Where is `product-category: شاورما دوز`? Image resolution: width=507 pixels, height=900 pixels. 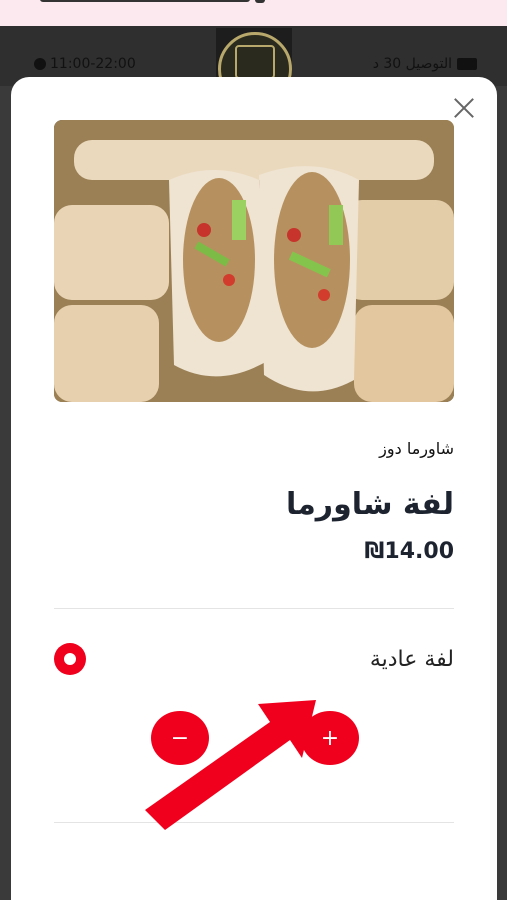
product-category: شاورما دوز is located at coordinates (416, 448).